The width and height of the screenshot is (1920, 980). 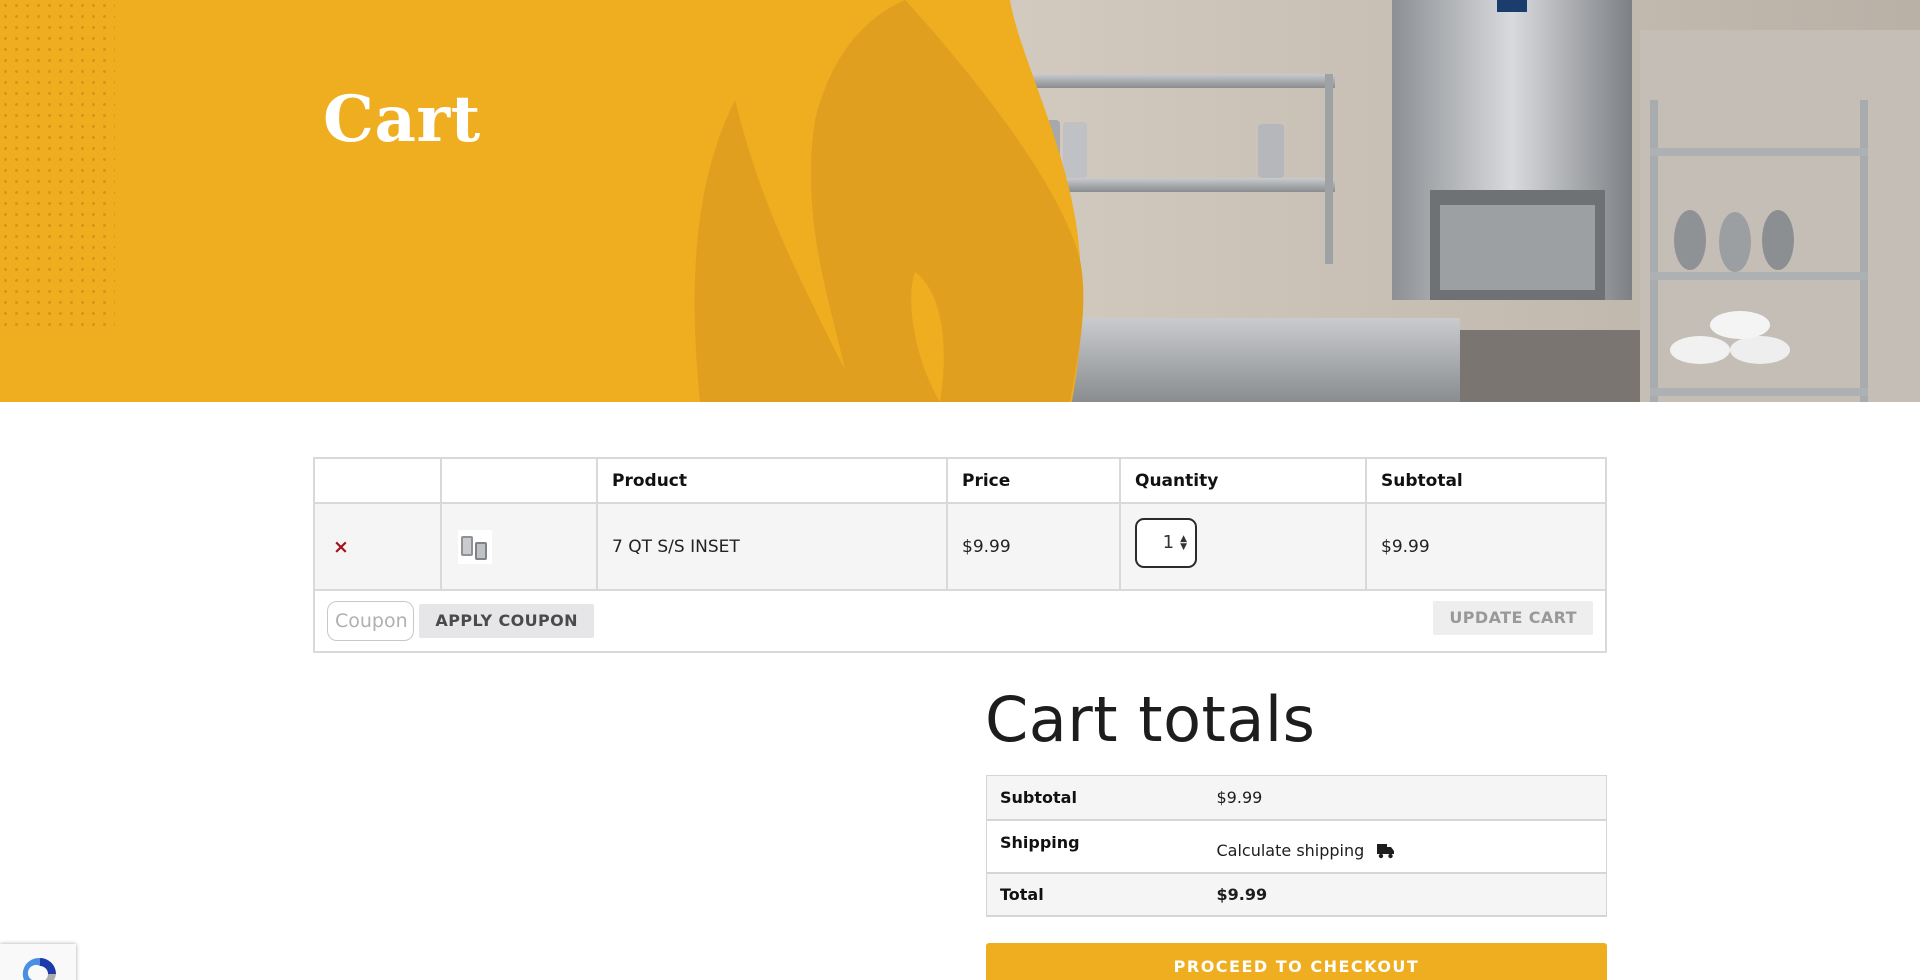 I want to click on quantity-stepper: 1 ▲ ▼, so click(x=1166, y=542).